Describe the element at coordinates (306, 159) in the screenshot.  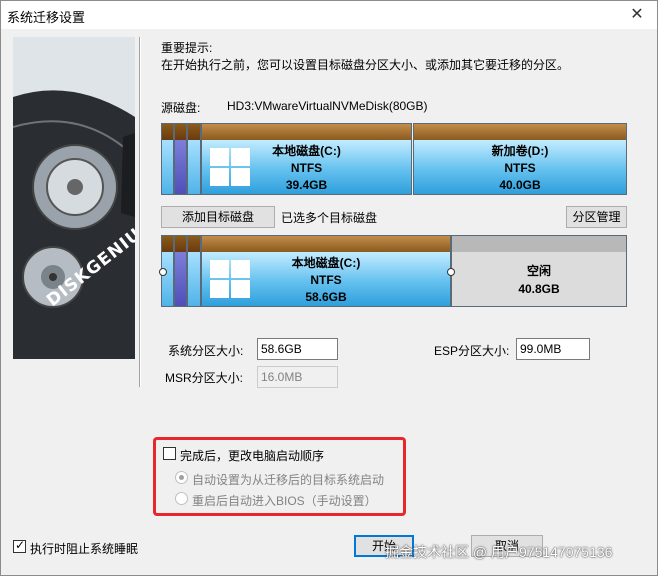
I see `source-partition-c: 本地磁盘(C:) NTFS 39.4GB` at that location.